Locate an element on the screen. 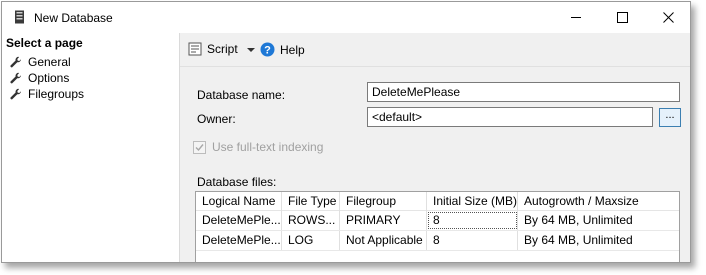 Image resolution: width=706 pixels, height=275 pixels. select-a-page-header: Select a page is located at coordinates (44, 43).